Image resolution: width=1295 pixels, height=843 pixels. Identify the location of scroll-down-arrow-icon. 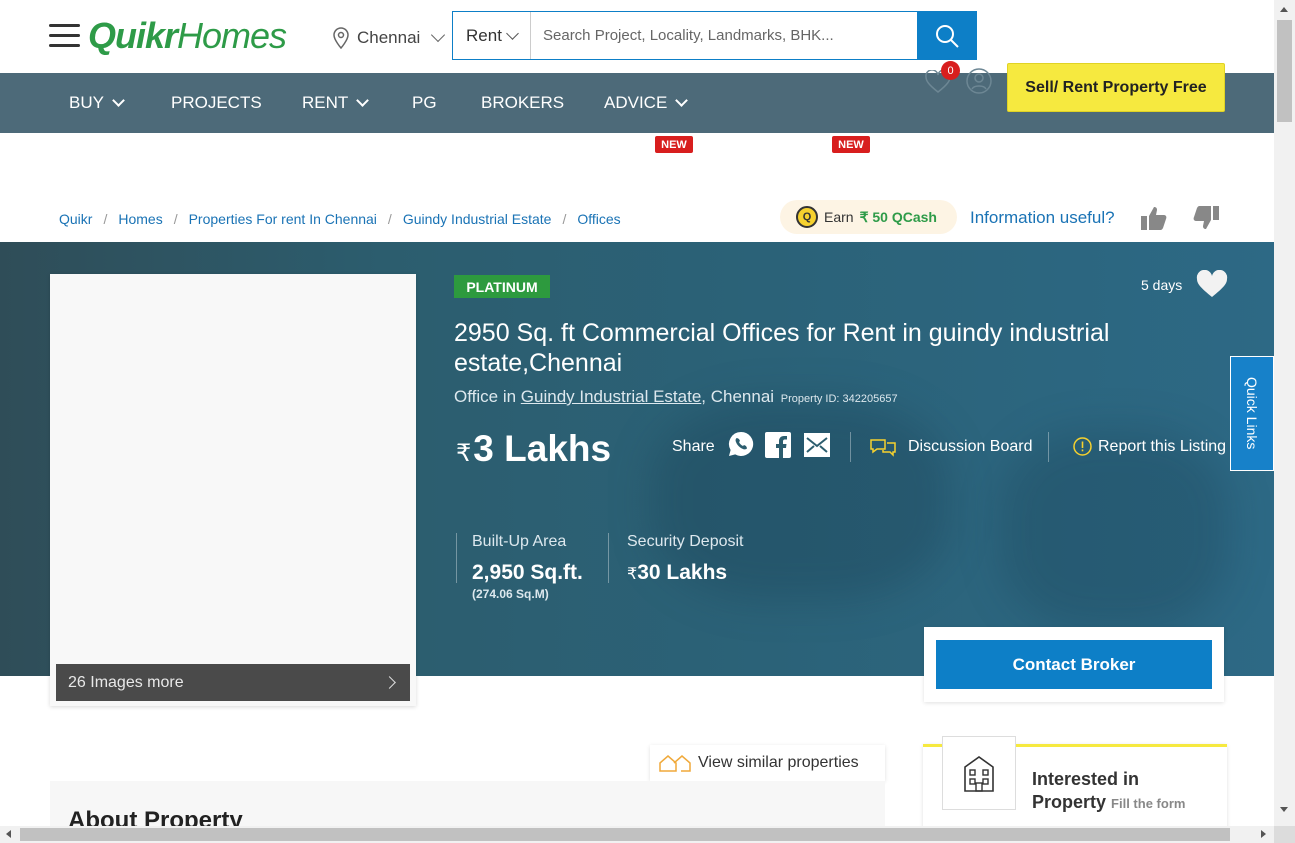
(1284, 809).